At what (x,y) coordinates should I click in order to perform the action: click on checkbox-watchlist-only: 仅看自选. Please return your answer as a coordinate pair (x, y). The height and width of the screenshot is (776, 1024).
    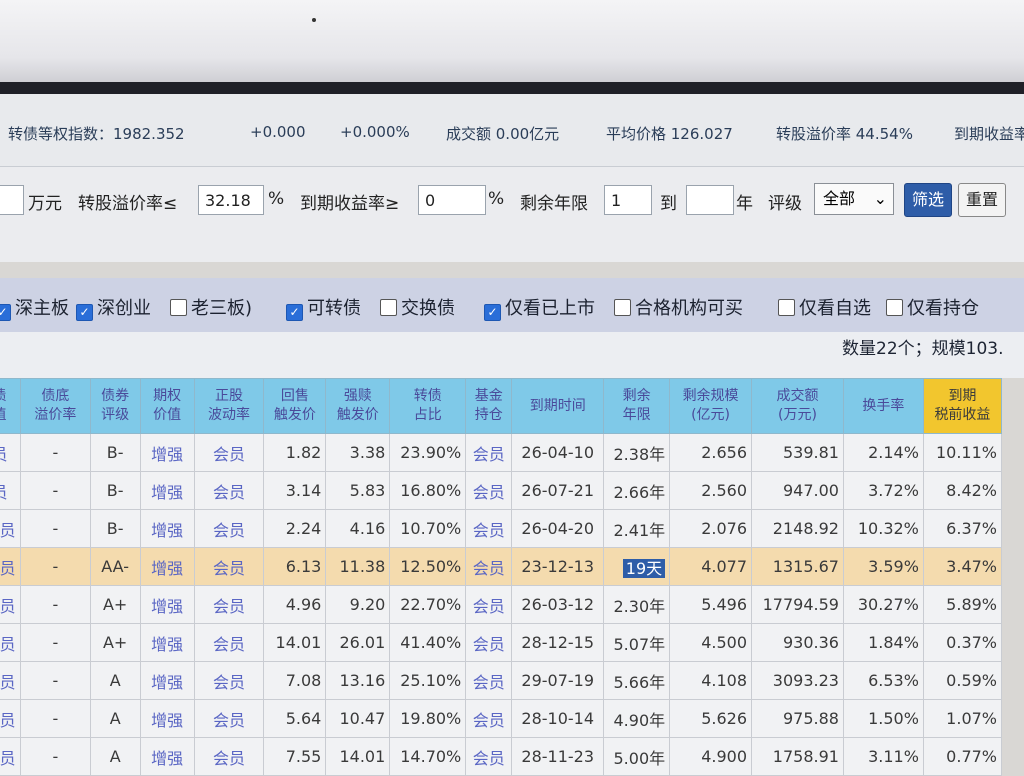
    Looking at the image, I should click on (824, 307).